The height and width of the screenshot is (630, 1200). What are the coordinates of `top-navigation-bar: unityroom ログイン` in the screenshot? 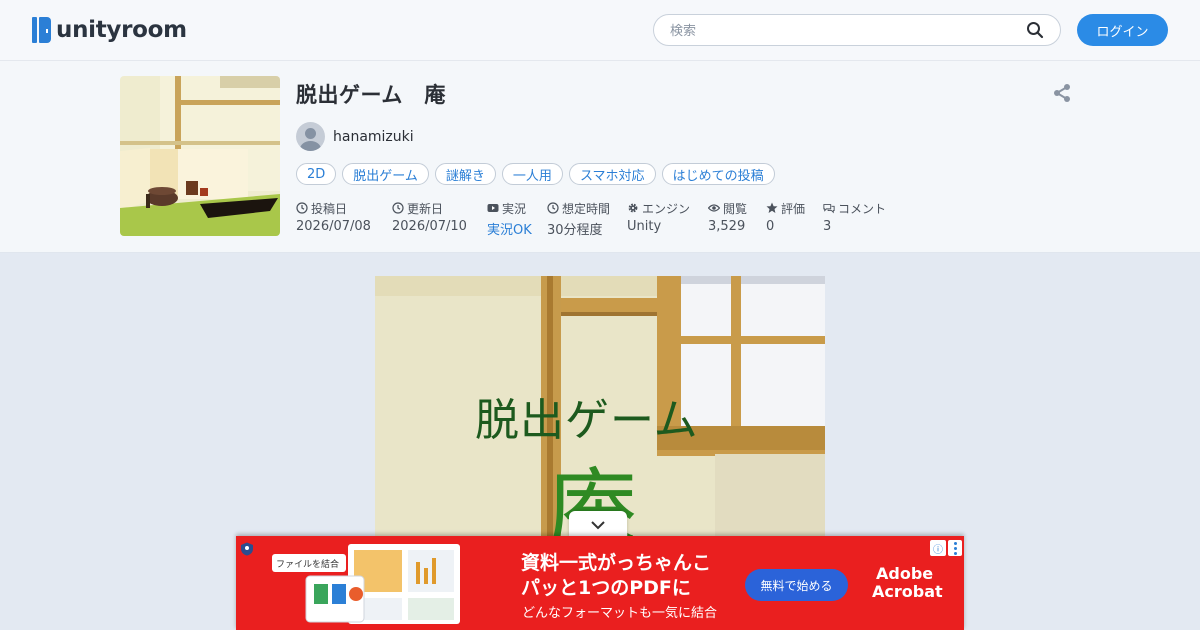 It's located at (600, 30).